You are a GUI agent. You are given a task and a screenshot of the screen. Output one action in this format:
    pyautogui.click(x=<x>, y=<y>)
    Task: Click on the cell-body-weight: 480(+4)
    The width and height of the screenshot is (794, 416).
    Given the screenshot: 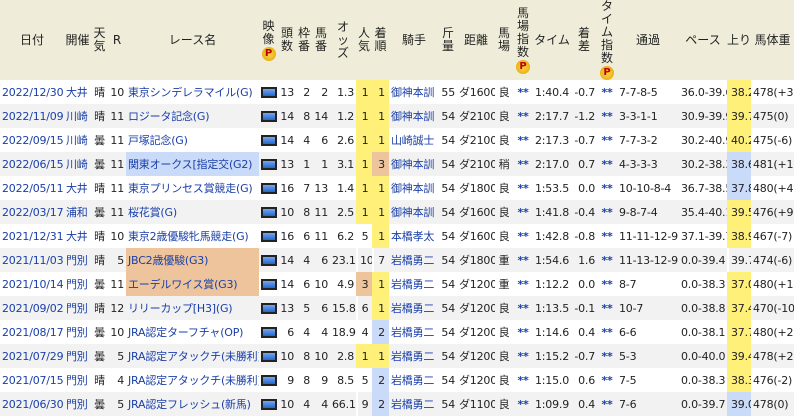 What is the action you would take?
    pyautogui.click(x=773, y=188)
    